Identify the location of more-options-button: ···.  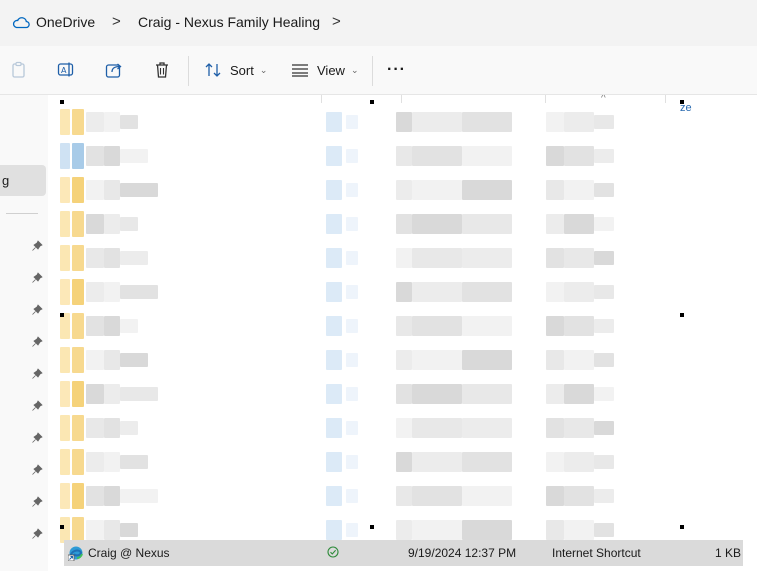
(396, 70).